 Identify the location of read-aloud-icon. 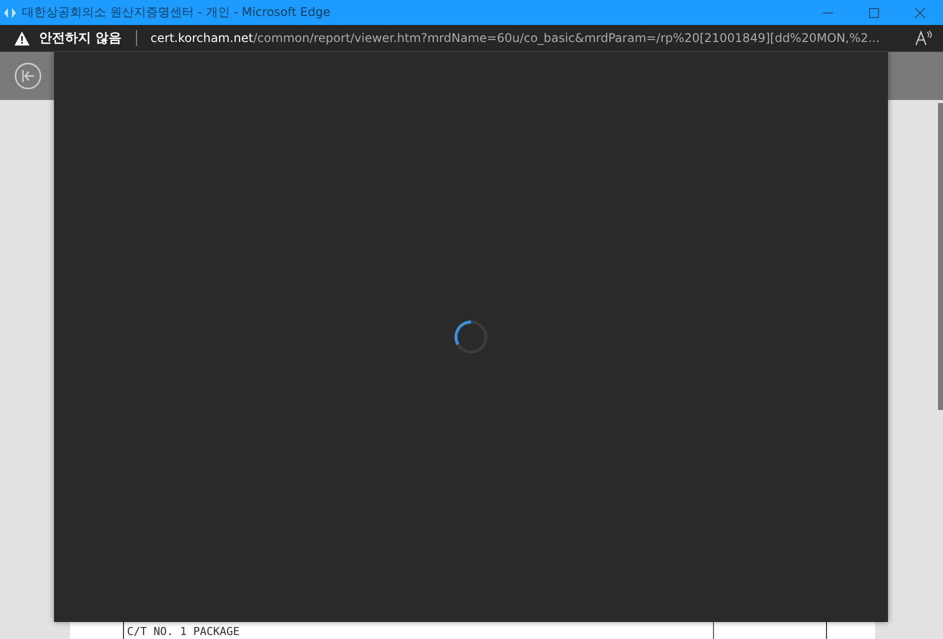
(924, 38).